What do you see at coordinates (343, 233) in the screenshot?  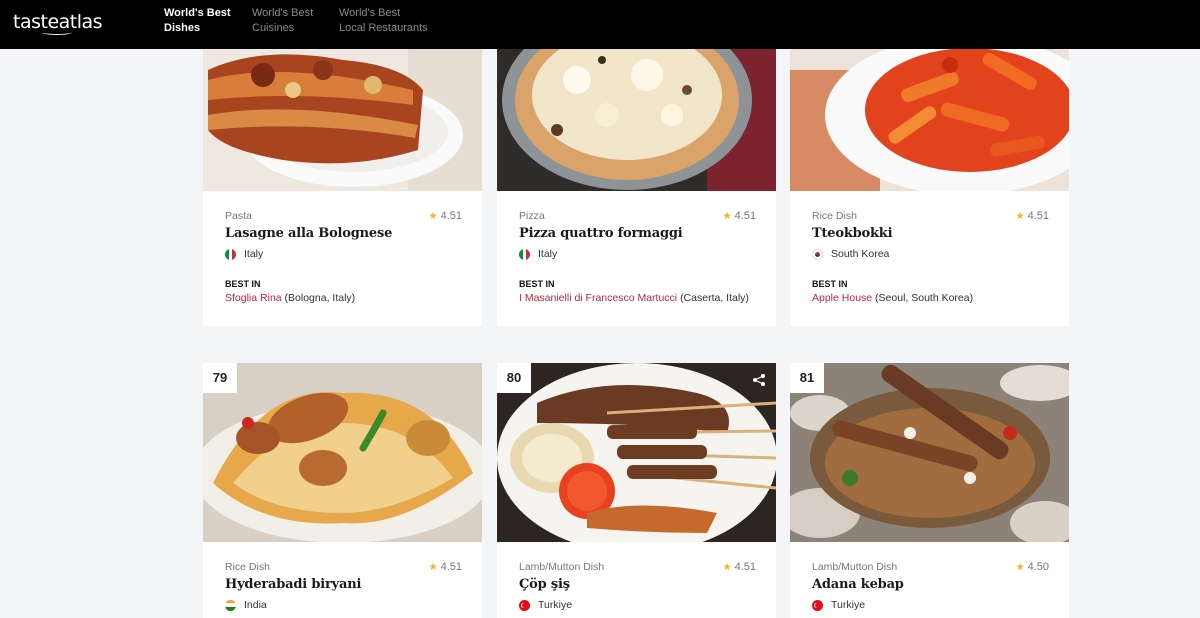 I see `dish-name: Lasagne alla Bolognese` at bounding box center [343, 233].